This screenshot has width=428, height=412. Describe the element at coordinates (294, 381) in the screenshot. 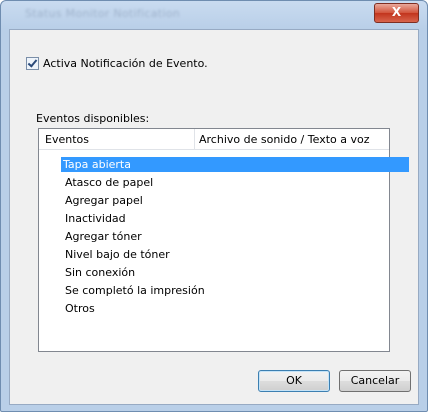

I see `ok-button: OK` at that location.